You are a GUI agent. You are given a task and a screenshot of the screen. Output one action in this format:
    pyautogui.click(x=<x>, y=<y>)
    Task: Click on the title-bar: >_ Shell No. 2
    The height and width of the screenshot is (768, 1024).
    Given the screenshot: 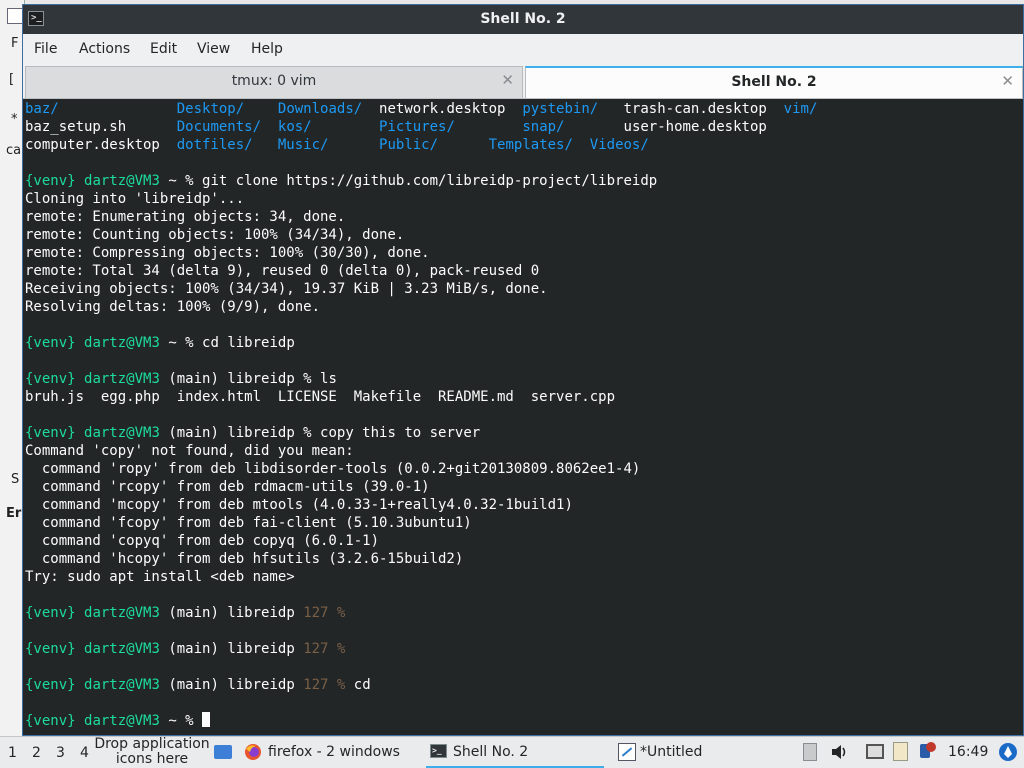 What is the action you would take?
    pyautogui.click(x=523, y=19)
    